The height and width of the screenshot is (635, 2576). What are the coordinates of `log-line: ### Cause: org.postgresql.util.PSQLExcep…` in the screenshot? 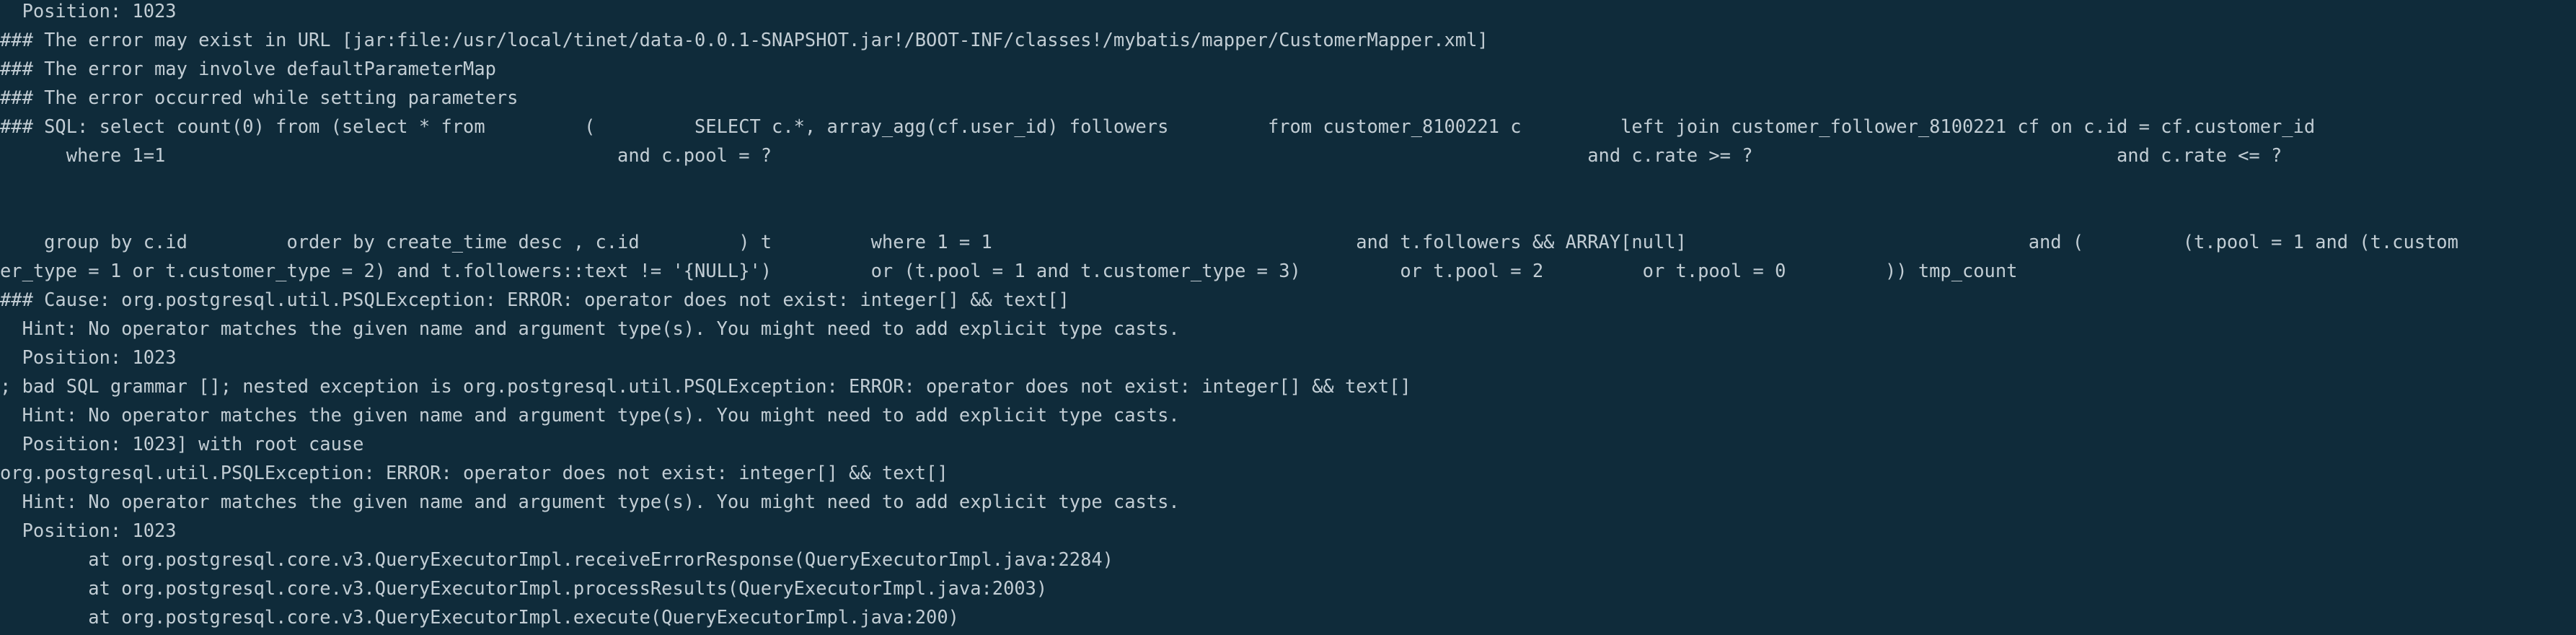 It's located at (534, 299).